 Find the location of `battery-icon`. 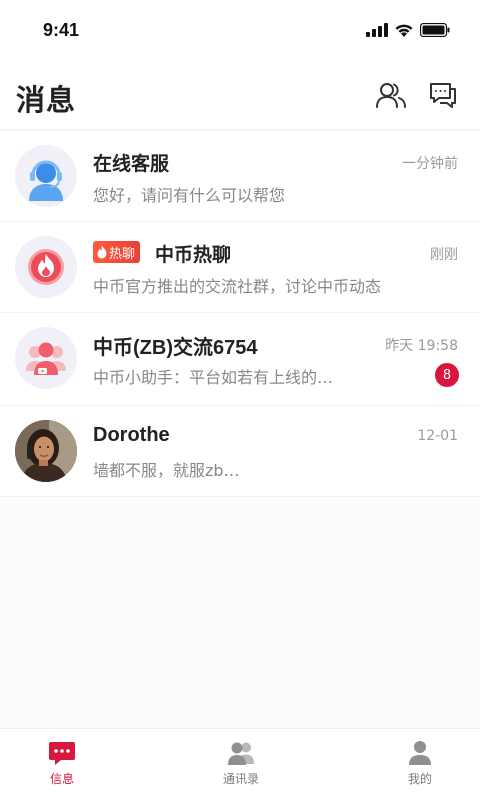

battery-icon is located at coordinates (435, 30).